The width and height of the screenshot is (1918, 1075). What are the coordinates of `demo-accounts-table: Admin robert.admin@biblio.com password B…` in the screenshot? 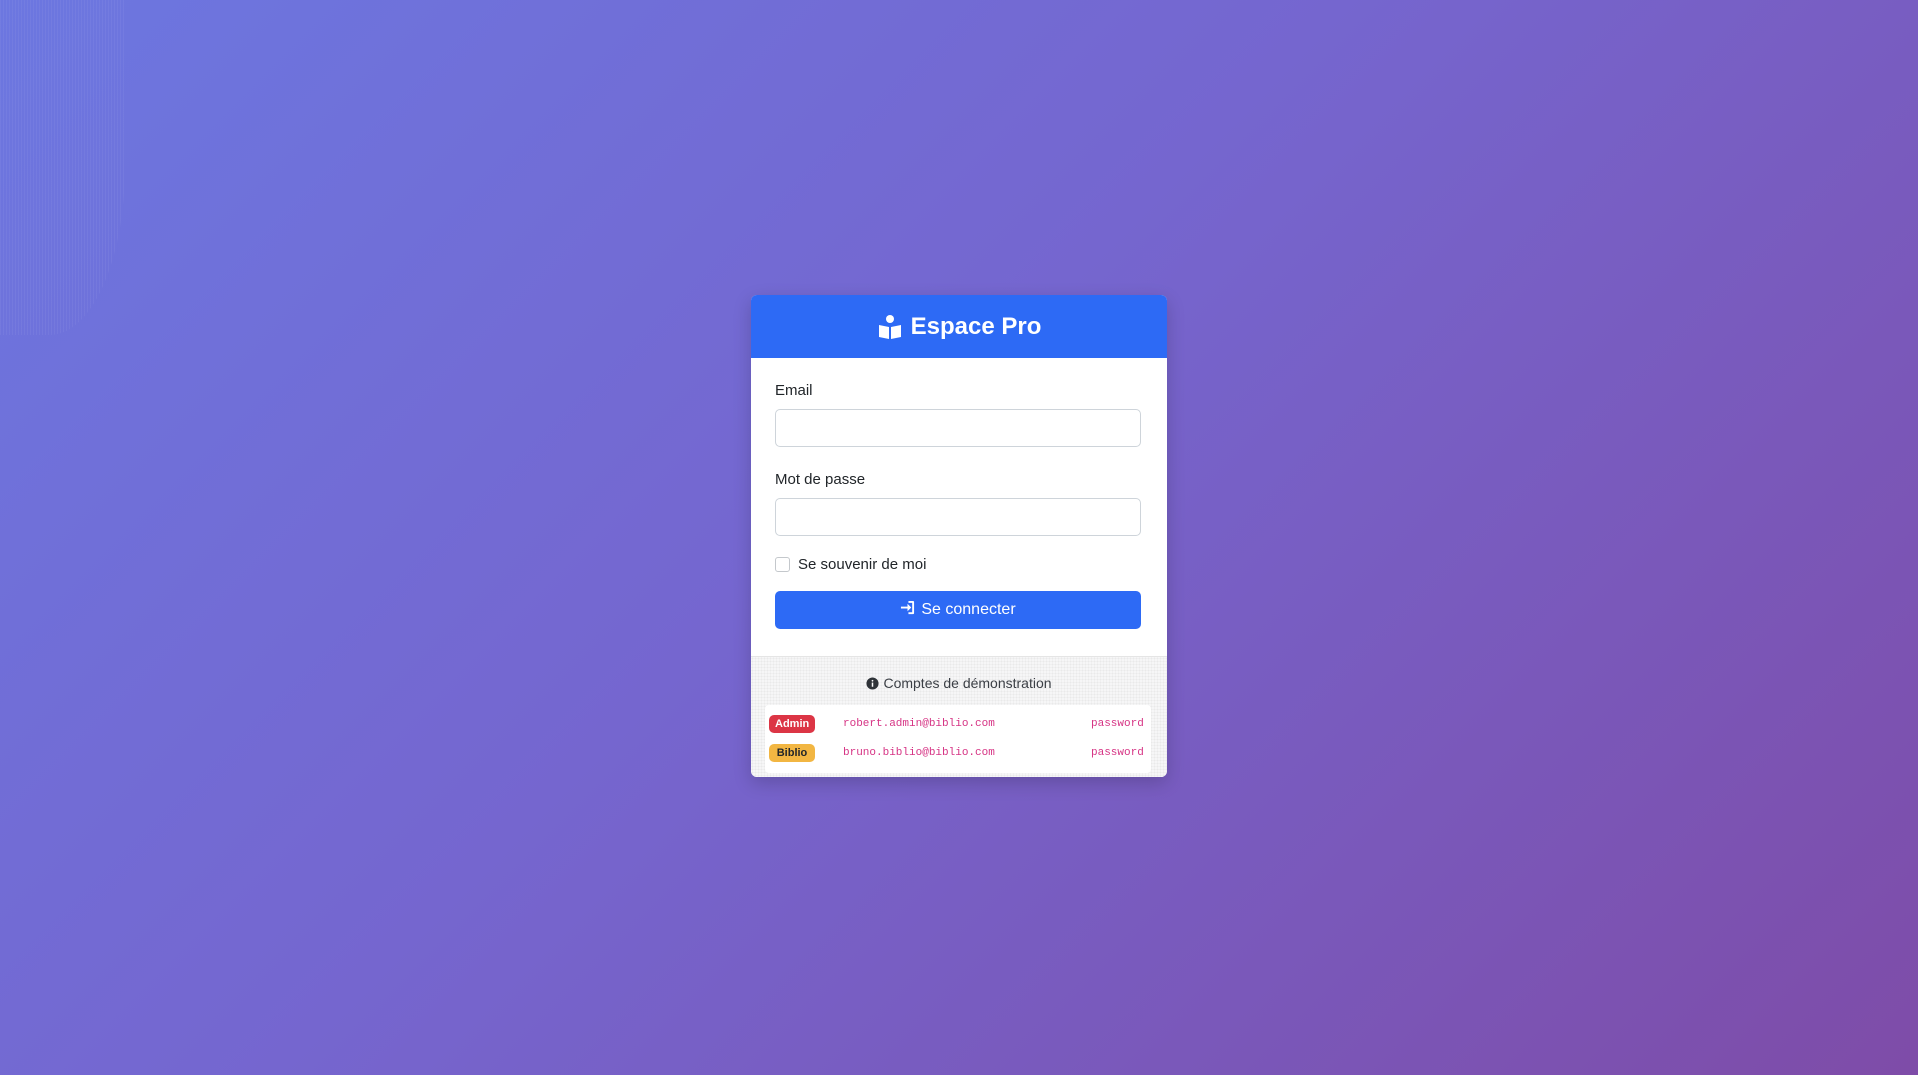 It's located at (958, 739).